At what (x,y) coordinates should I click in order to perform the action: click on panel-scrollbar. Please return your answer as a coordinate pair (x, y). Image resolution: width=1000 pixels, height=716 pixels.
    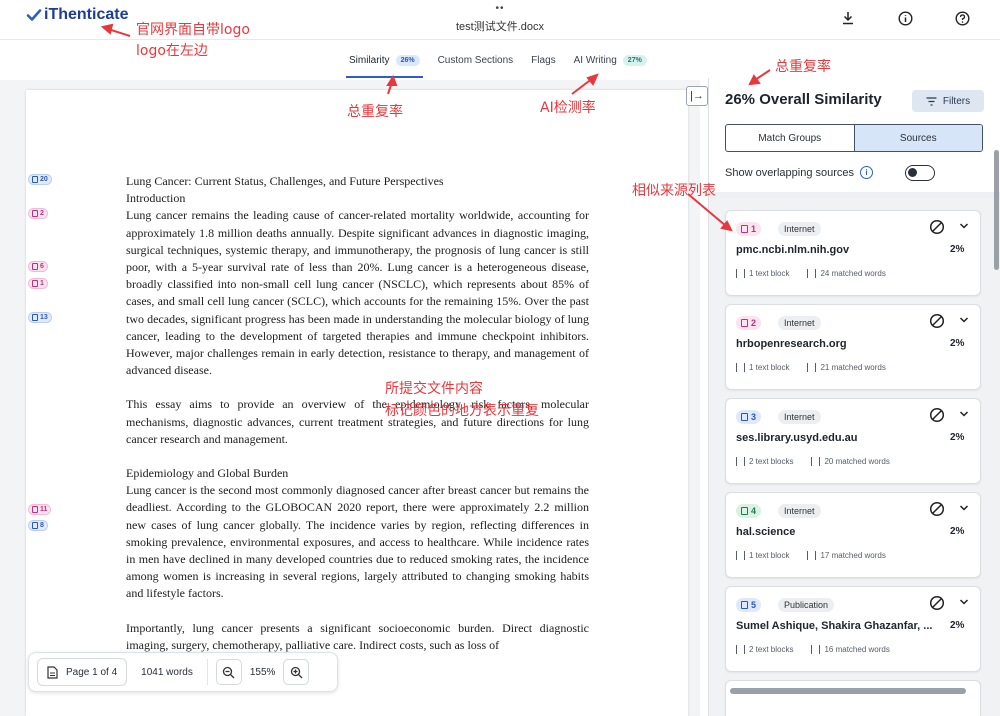
    Looking at the image, I should click on (996, 210).